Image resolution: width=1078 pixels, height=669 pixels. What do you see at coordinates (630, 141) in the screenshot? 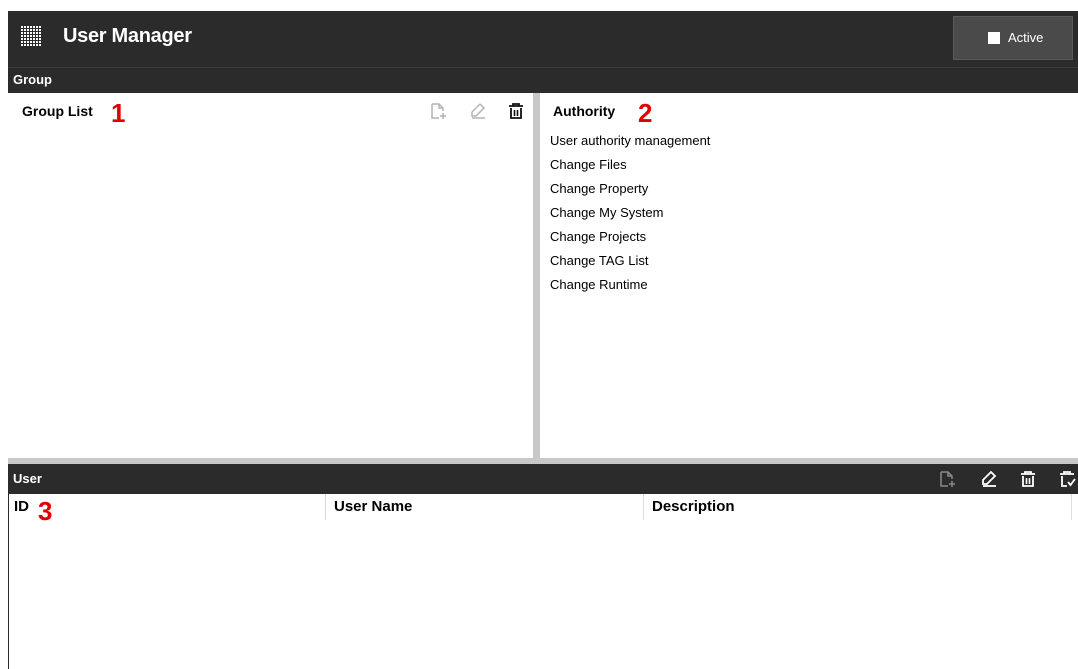
I see `authority-item: User authority management` at bounding box center [630, 141].